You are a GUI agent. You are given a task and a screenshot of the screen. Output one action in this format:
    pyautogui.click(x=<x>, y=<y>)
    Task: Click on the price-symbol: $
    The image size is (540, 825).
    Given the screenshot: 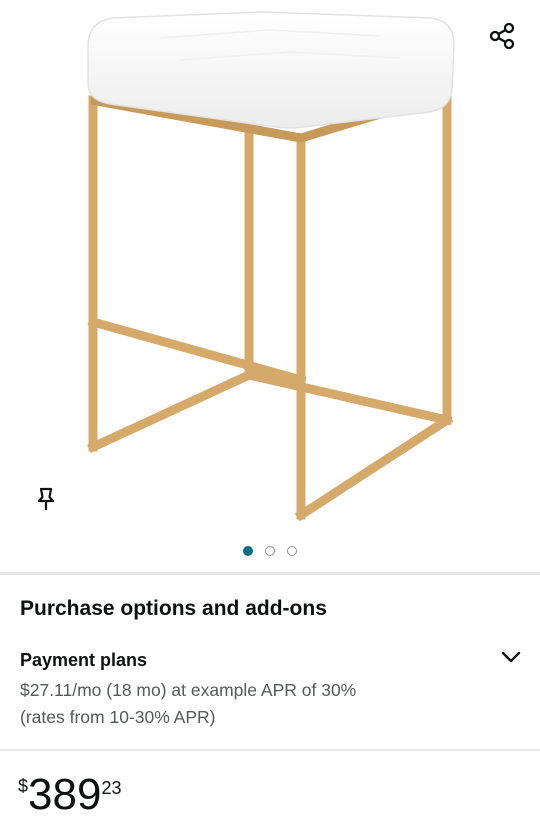 What is the action you would take?
    pyautogui.click(x=23, y=786)
    